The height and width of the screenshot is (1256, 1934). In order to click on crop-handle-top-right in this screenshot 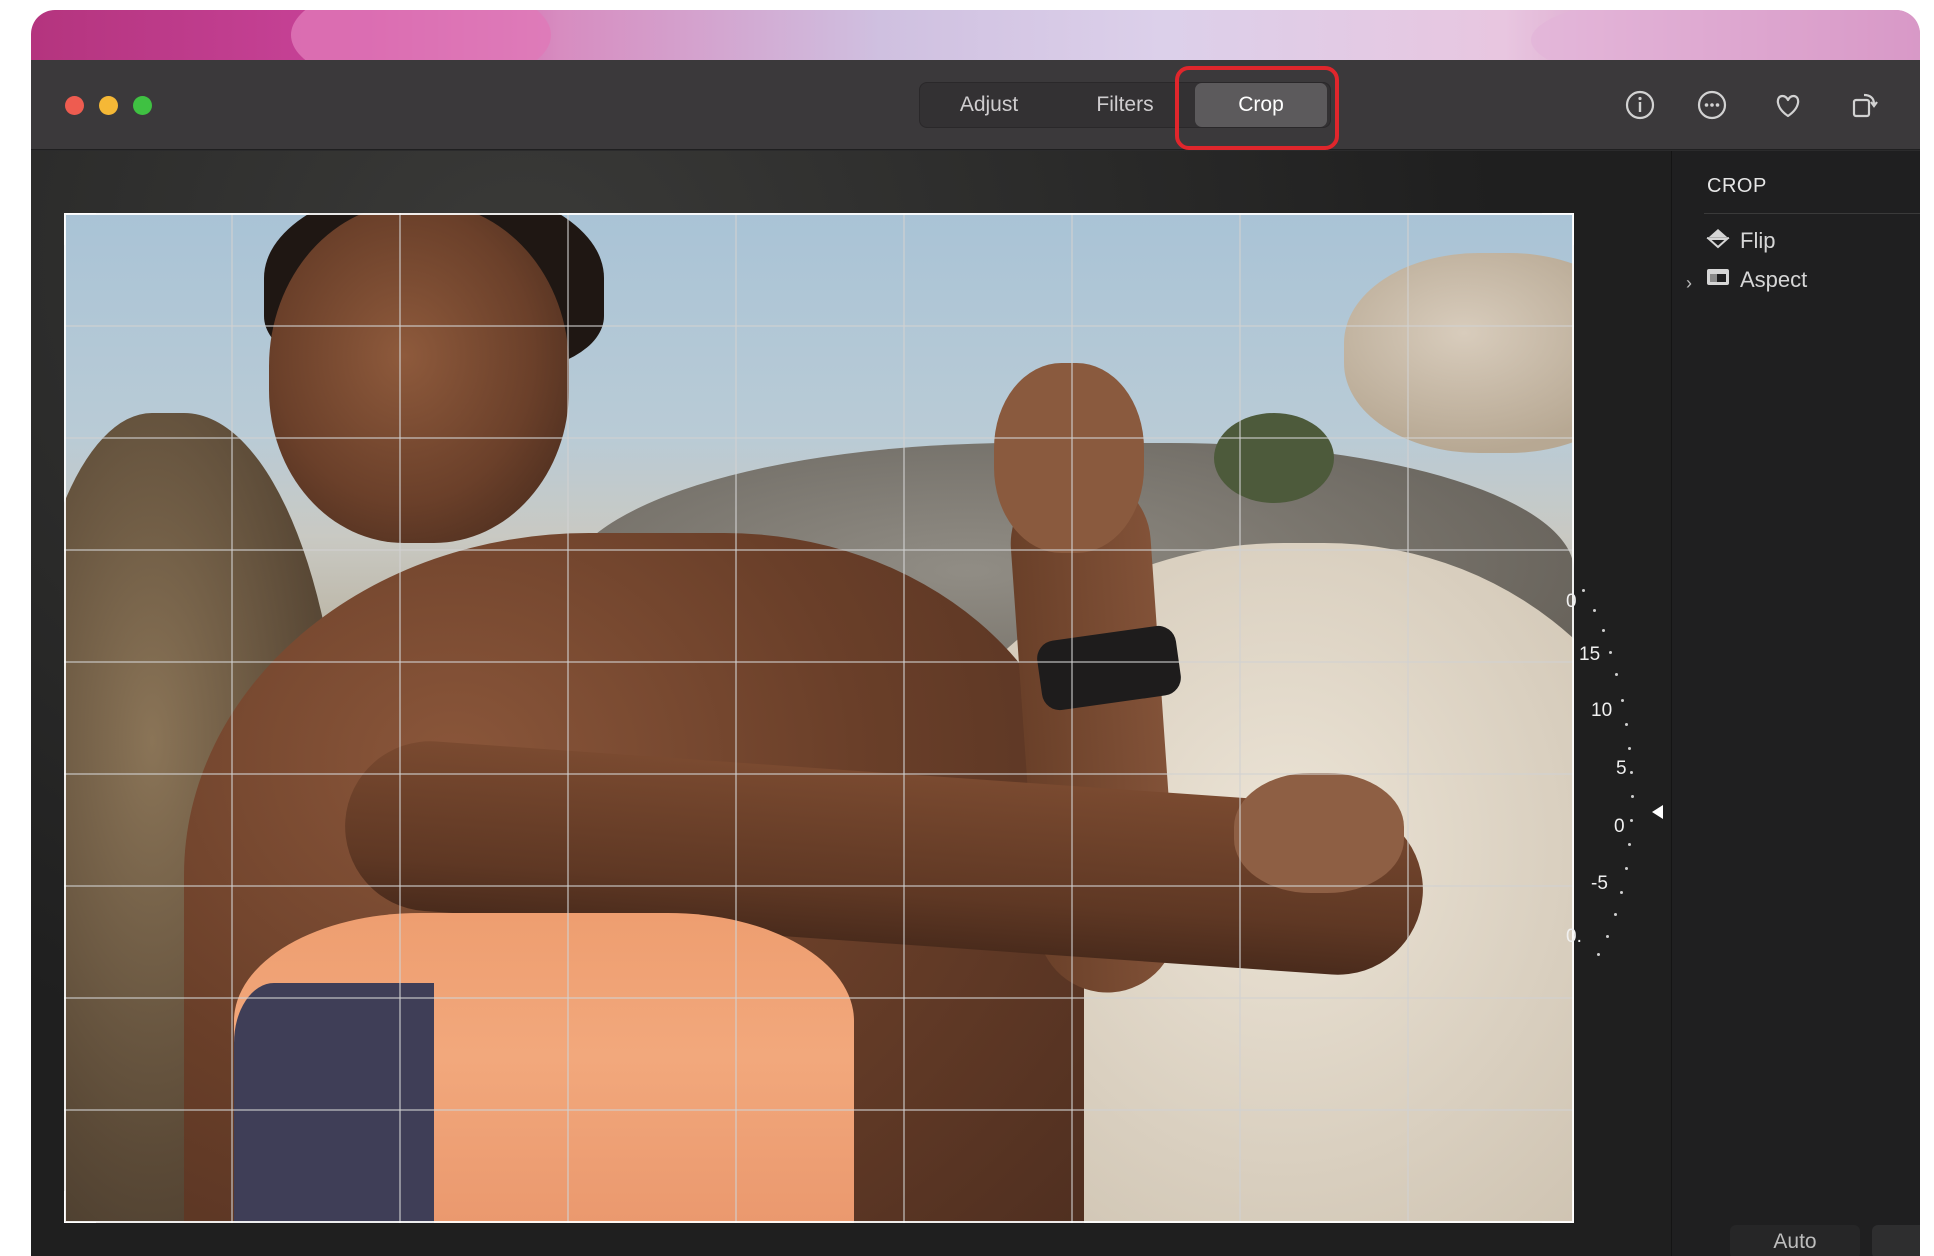, I will do `click(1558, 229)`.